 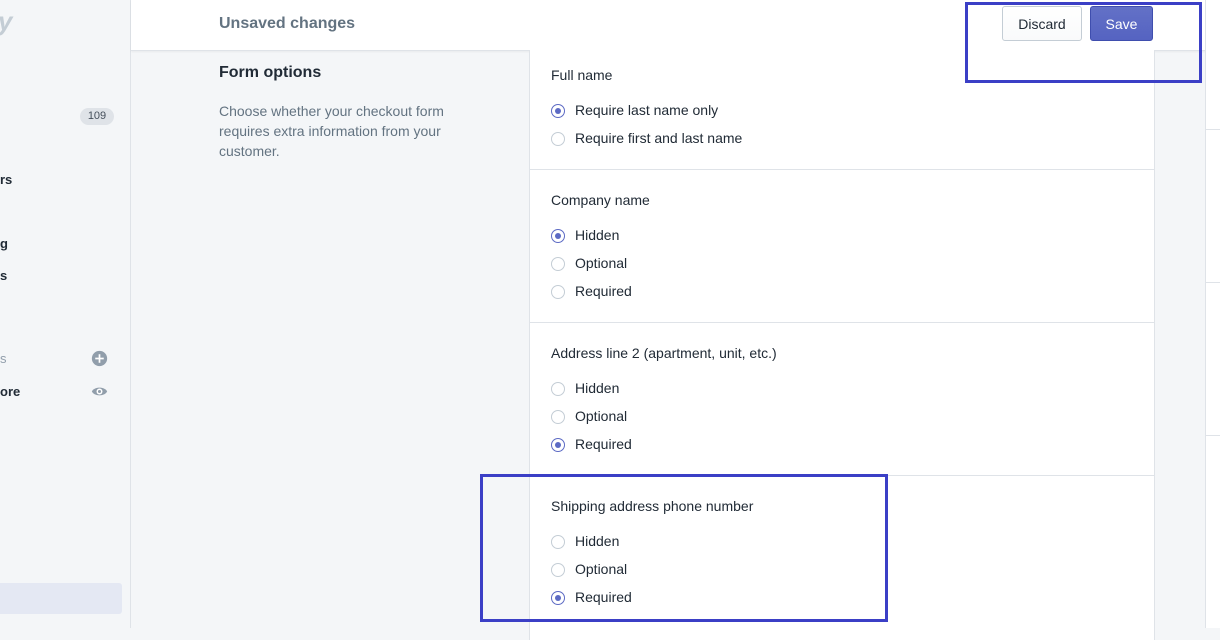 What do you see at coordinates (3, 275) in the screenshot?
I see `sidebar-item-discounts: s` at bounding box center [3, 275].